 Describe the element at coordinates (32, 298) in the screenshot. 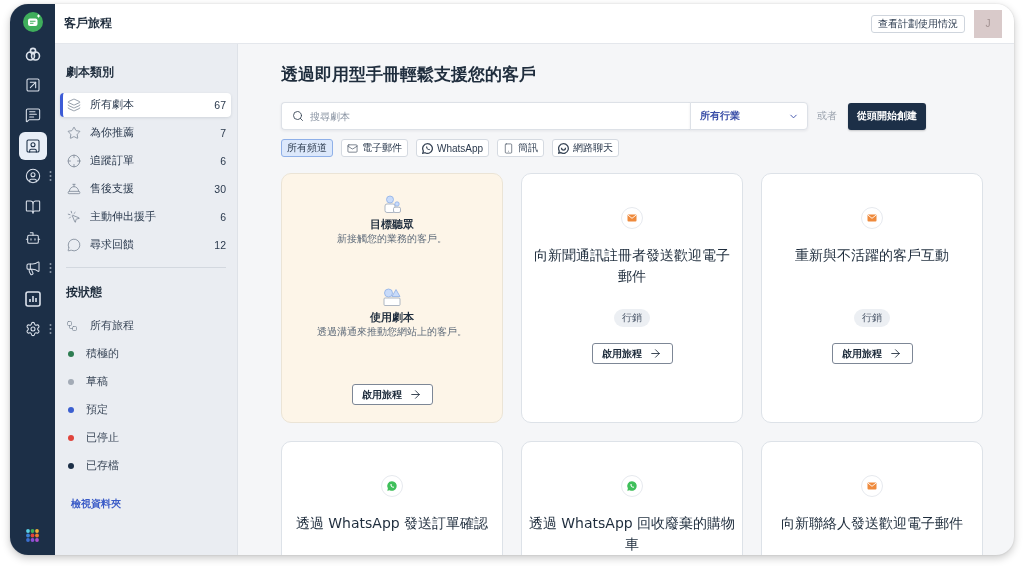

I see `bar-chart-icon` at that location.